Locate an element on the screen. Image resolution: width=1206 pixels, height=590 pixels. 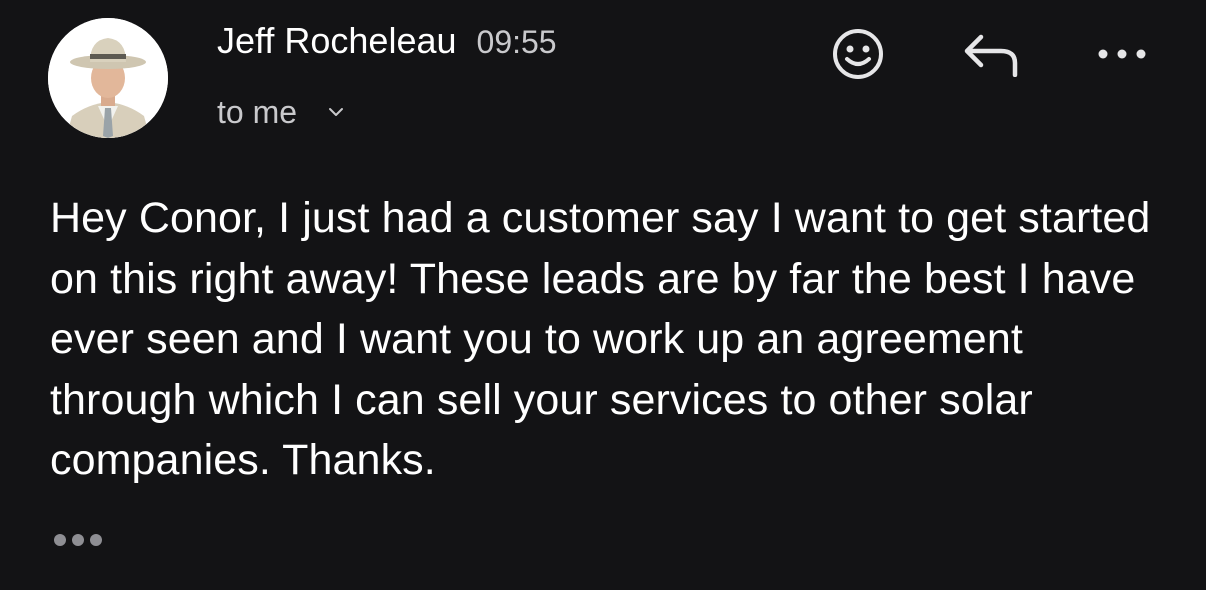
sender-line: Jeff Rocheleau 09:55 is located at coordinates (387, 44).